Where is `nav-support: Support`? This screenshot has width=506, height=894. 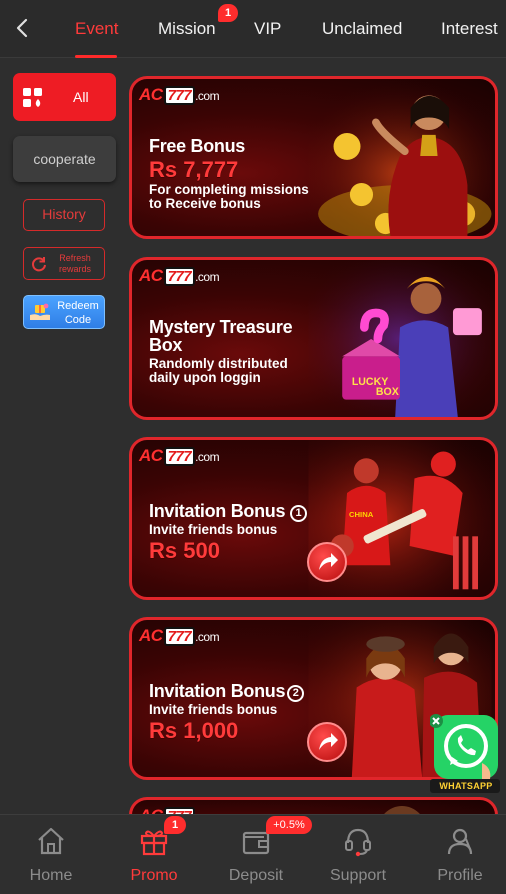
nav-support: Support is located at coordinates (358, 854).